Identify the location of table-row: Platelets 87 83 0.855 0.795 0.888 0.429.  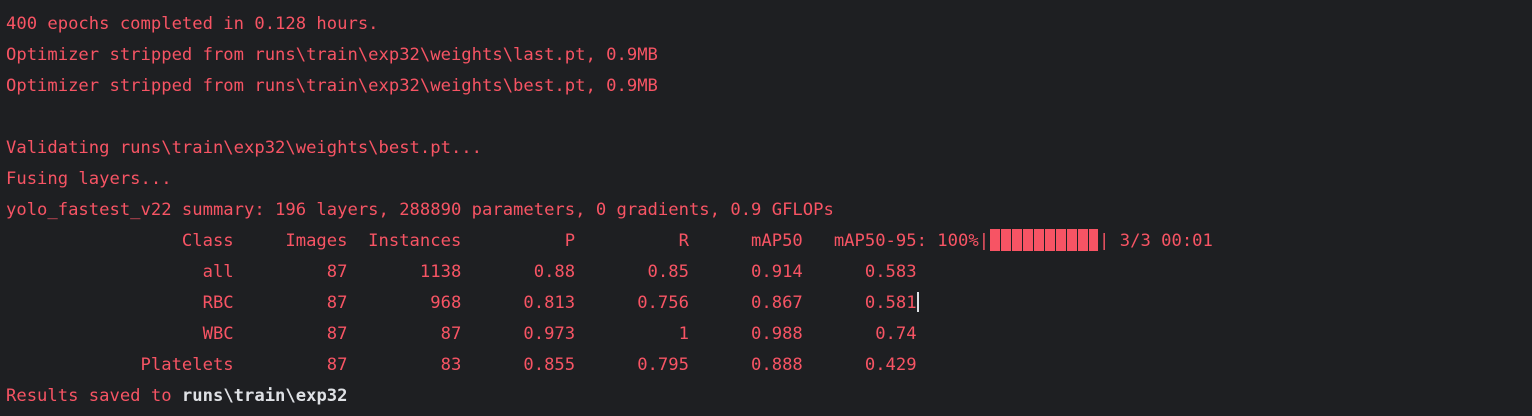
(461, 365).